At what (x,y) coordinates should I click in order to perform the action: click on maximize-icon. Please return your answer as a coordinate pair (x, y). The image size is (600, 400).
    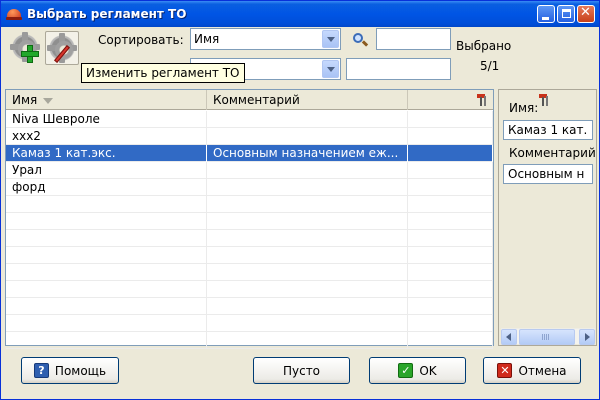
    Looking at the image, I should click on (566, 13).